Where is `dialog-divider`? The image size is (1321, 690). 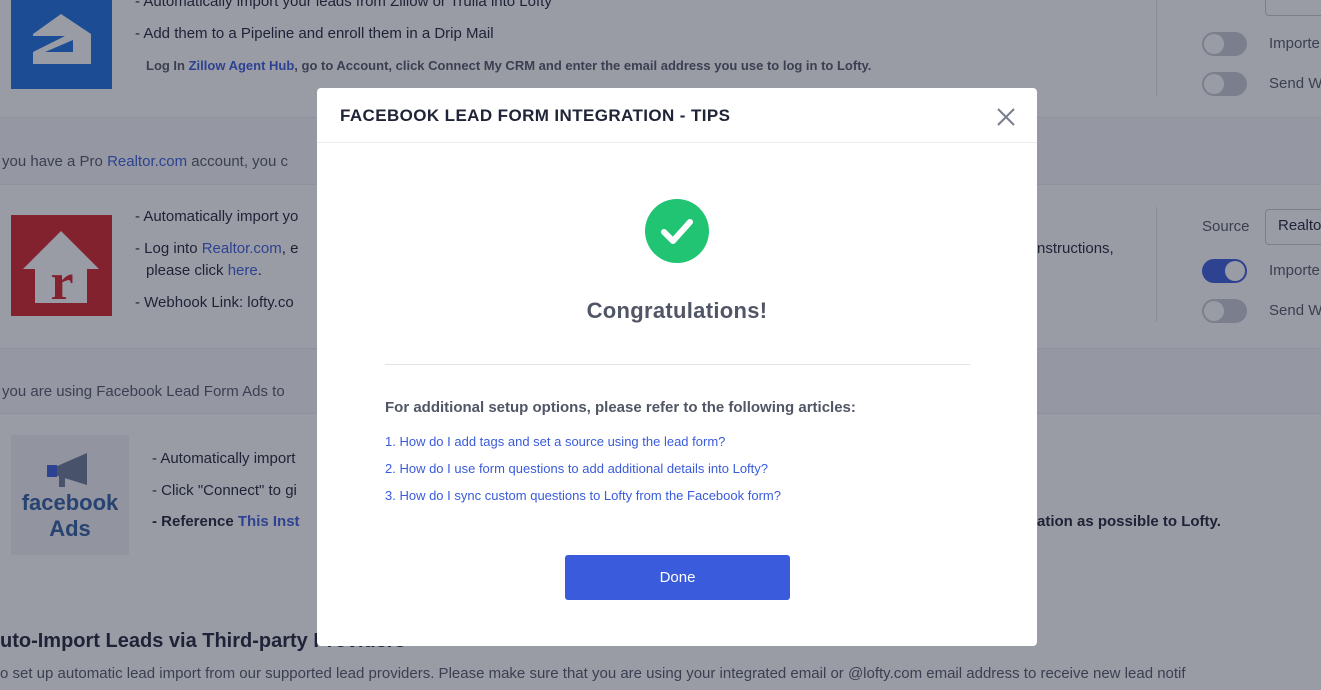
dialog-divider is located at coordinates (677, 364).